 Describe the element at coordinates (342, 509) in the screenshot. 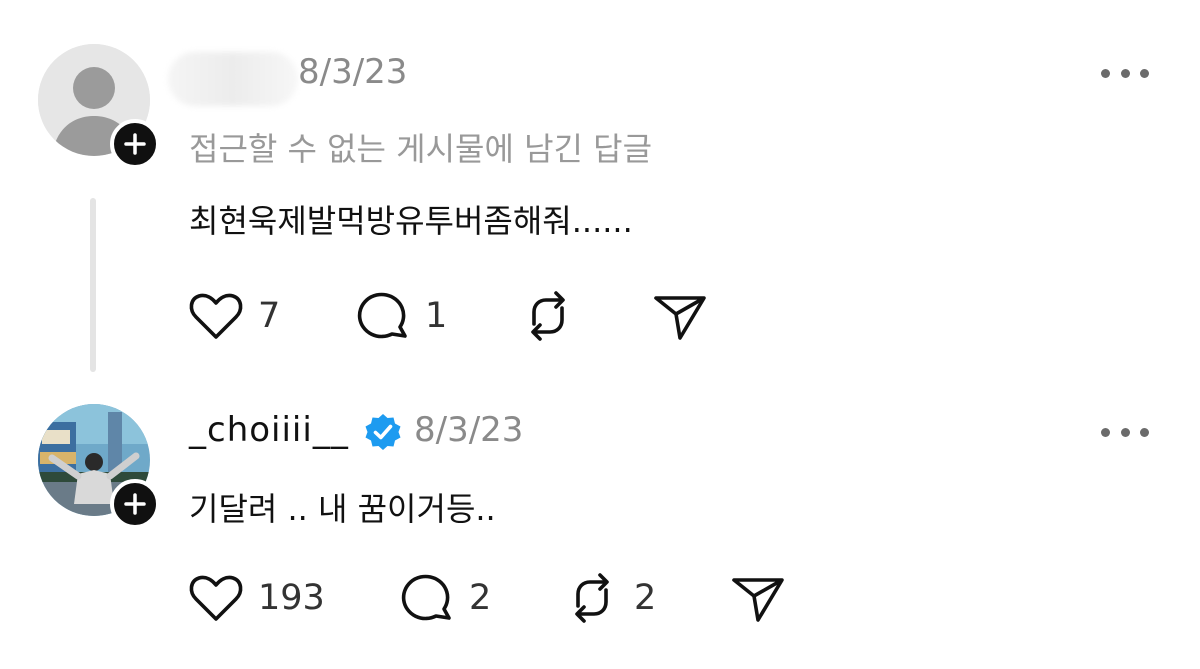

I see `post-body: 기달려 .. 내 꿈이거등..` at that location.